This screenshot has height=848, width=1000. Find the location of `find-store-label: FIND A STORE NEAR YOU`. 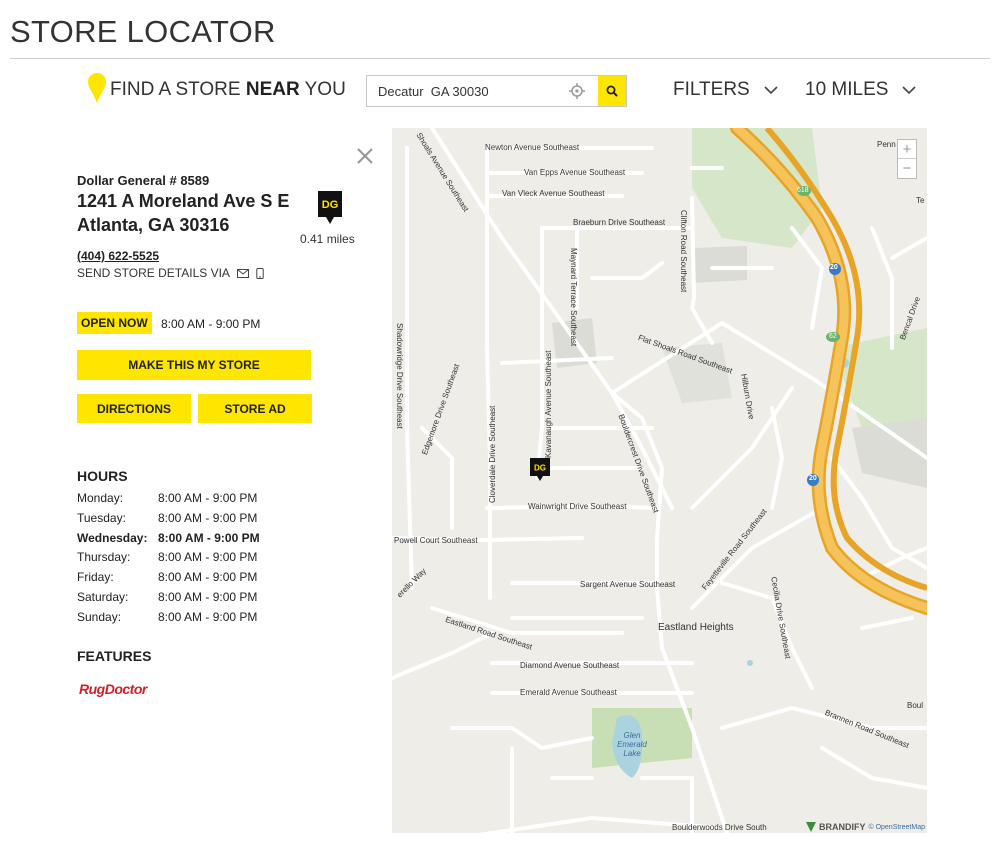

find-store-label: FIND A STORE NEAR YOU is located at coordinates (228, 90).